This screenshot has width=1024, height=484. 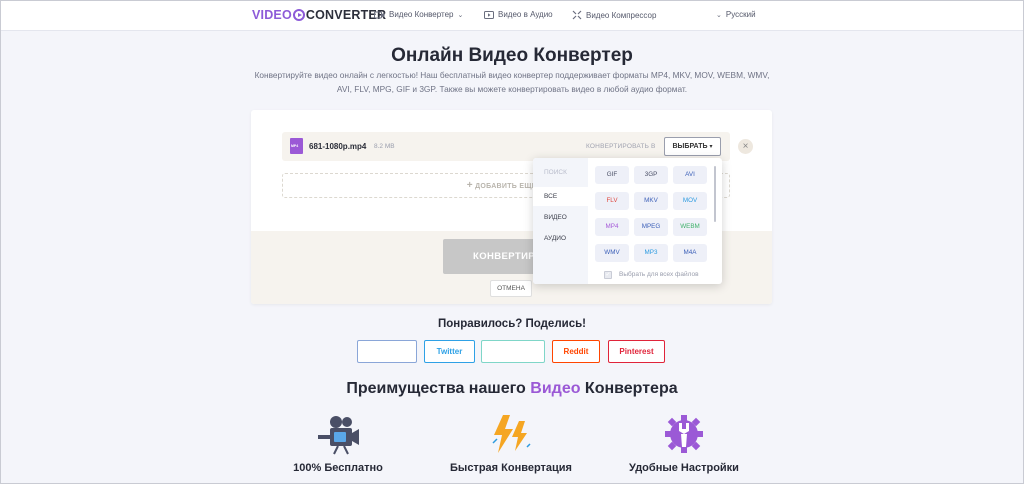 I want to click on format-option-wmv: WMV, so click(x=612, y=253).